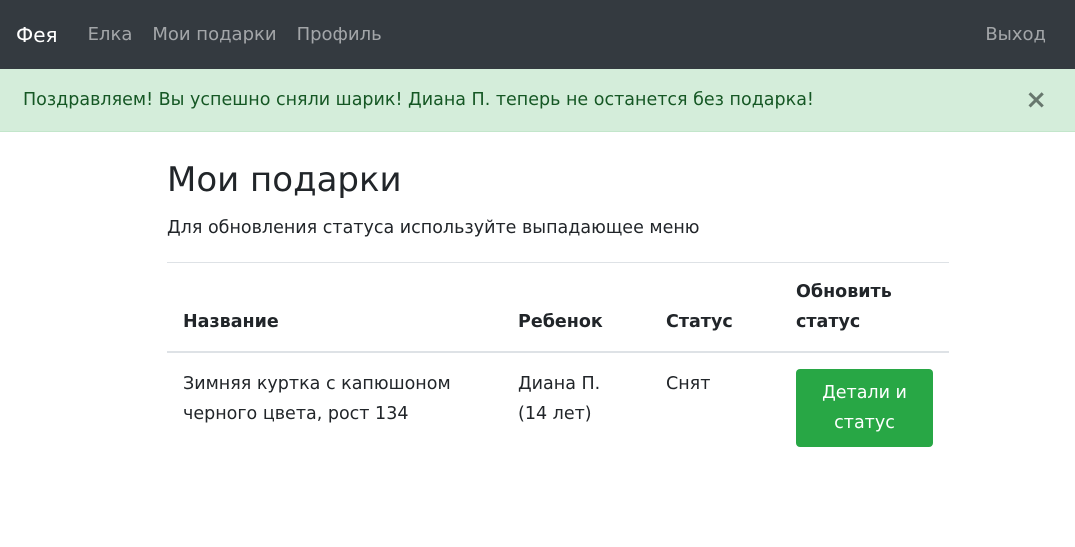 Image resolution: width=1075 pixels, height=547 pixels. I want to click on cell-action: Детали и статус, so click(864, 407).